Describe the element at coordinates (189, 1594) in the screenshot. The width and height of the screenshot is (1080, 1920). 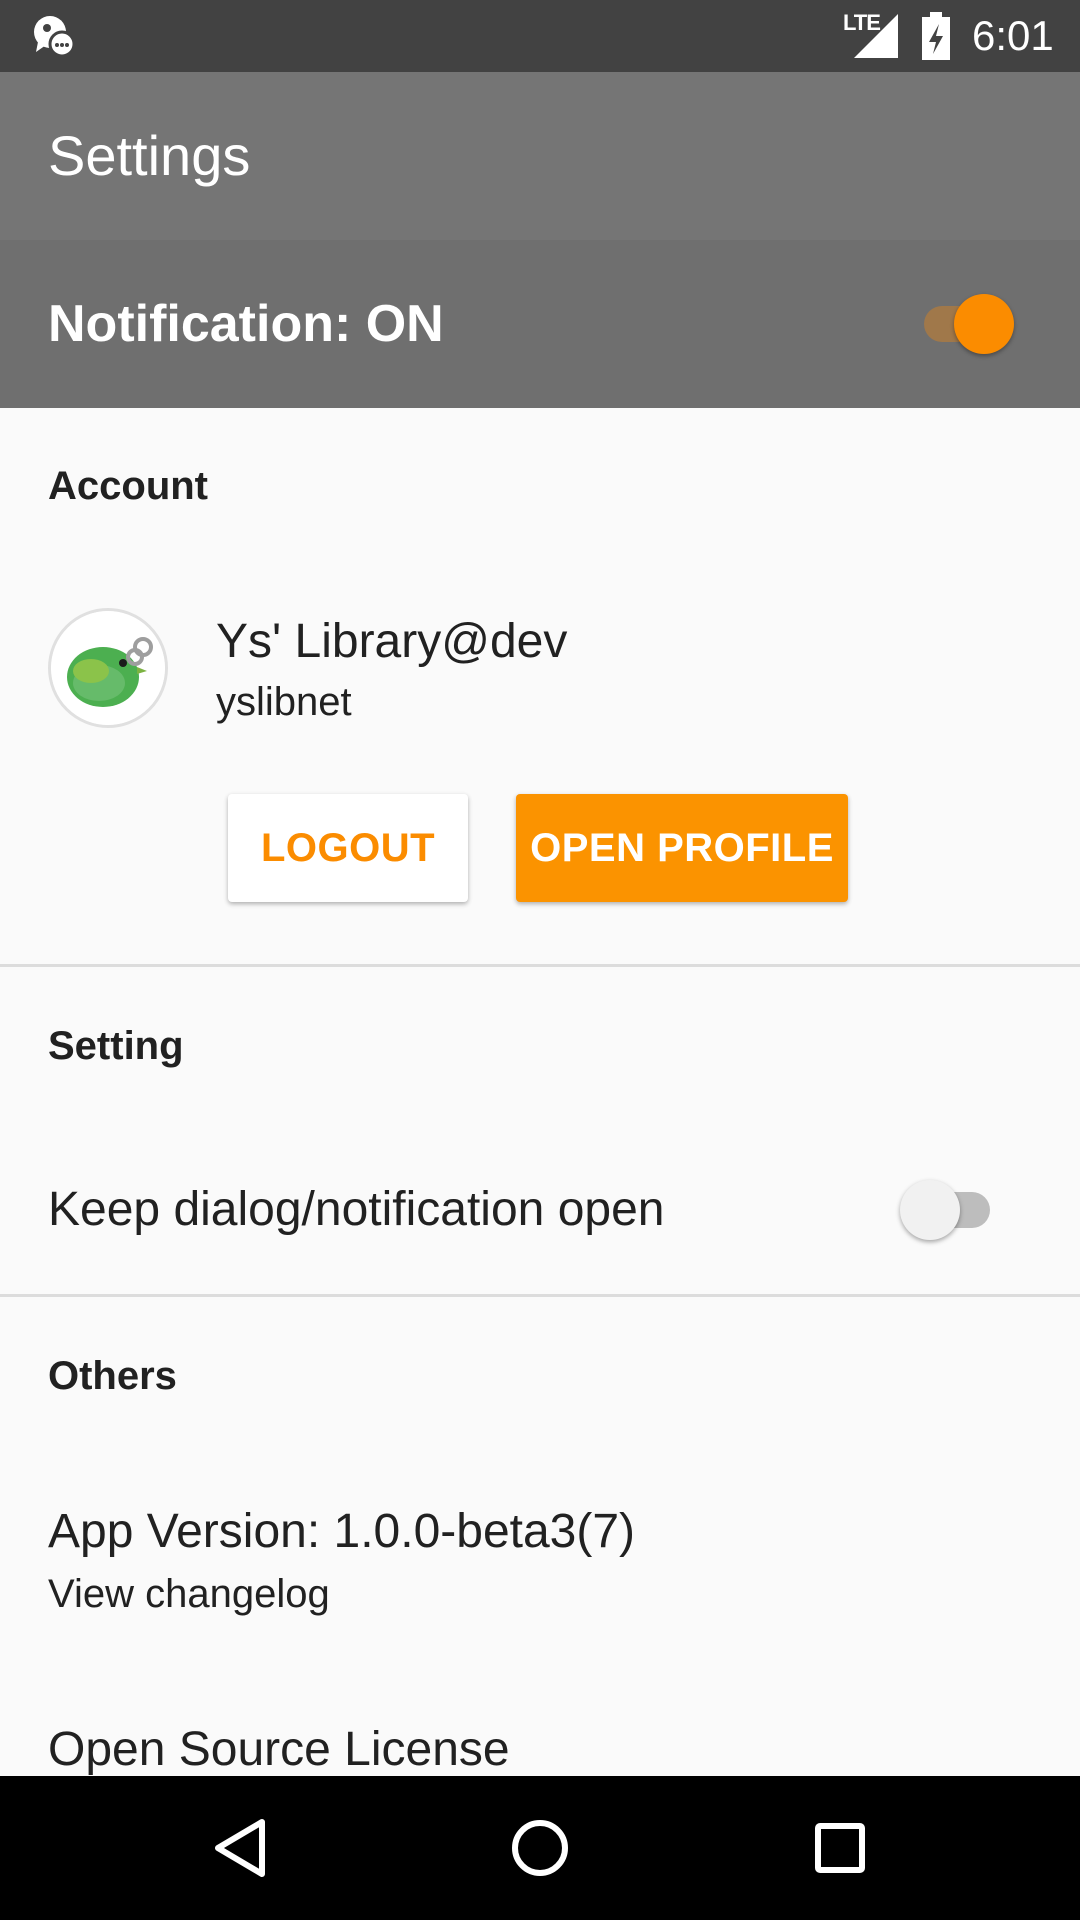
I see `view-changelog-summary: View changelog` at that location.